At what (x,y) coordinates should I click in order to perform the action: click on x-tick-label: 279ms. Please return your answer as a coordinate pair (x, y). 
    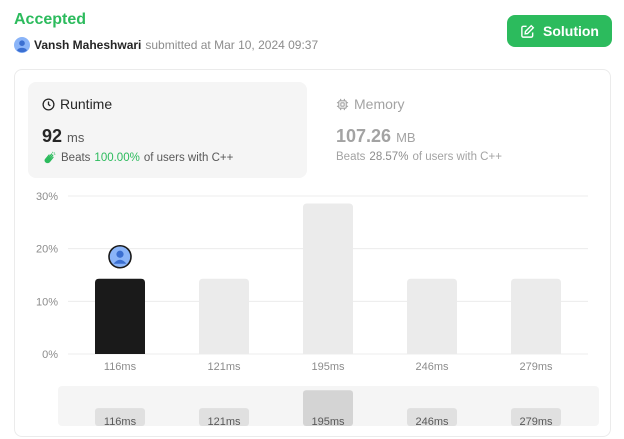
    Looking at the image, I should click on (536, 367).